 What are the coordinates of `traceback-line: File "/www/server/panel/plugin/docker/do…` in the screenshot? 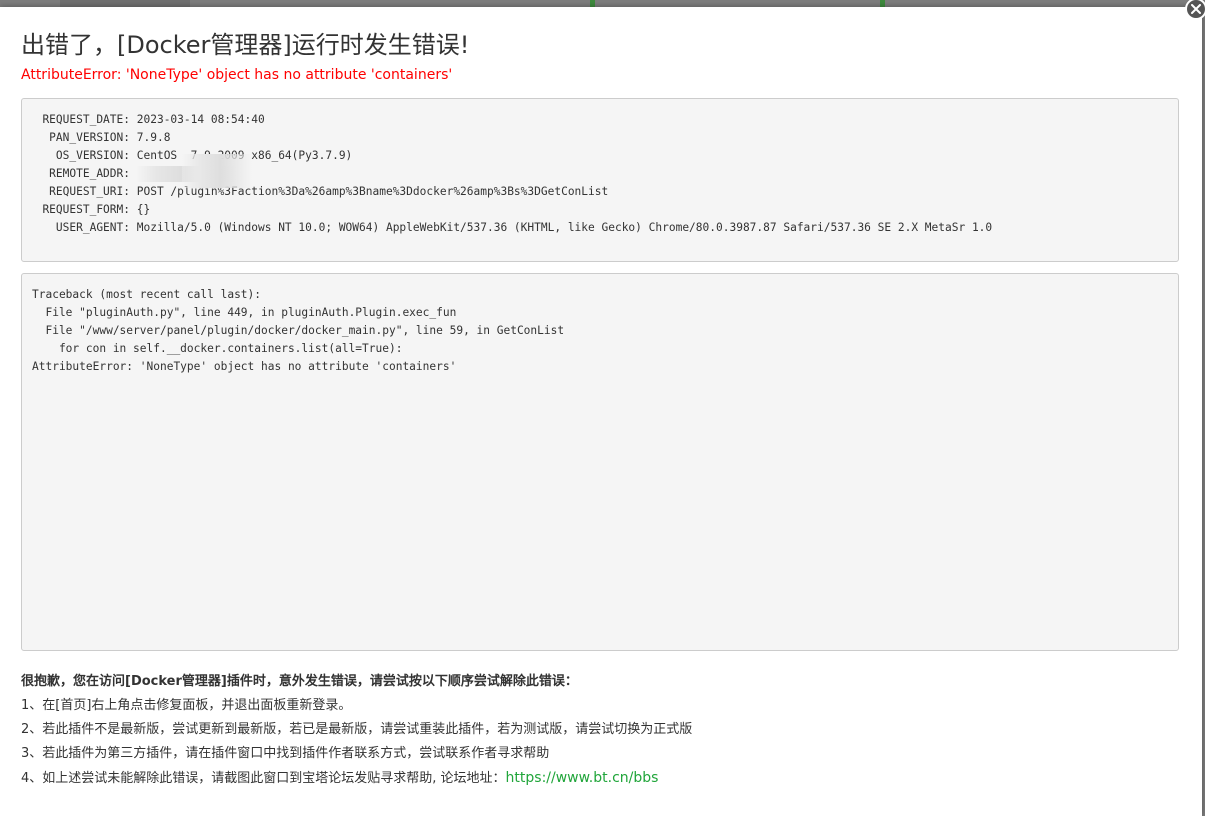 It's located at (298, 330).